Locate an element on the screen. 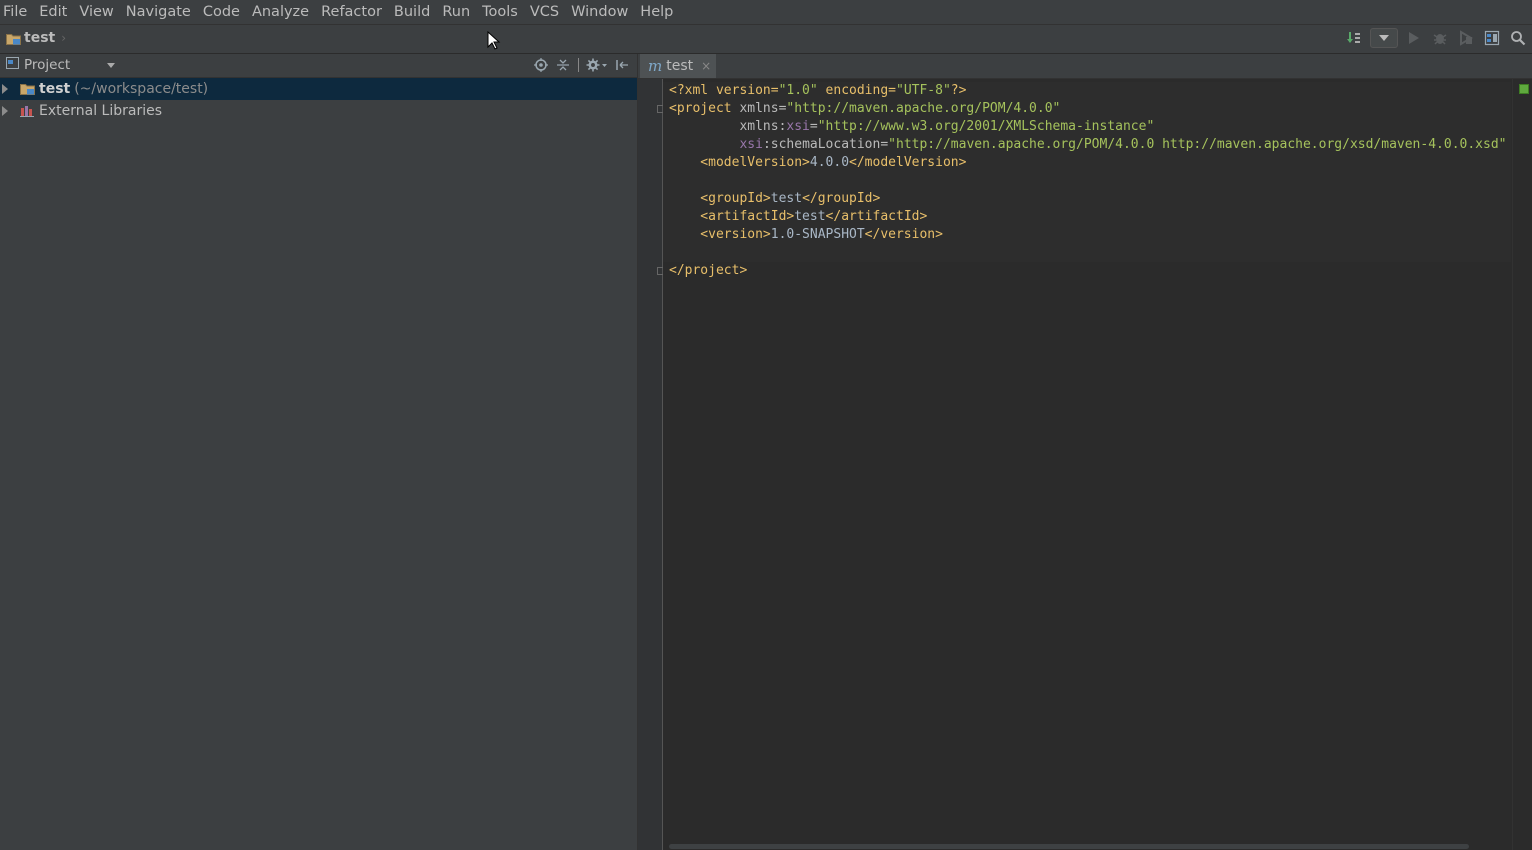  project-view-icon is located at coordinates (12, 65).